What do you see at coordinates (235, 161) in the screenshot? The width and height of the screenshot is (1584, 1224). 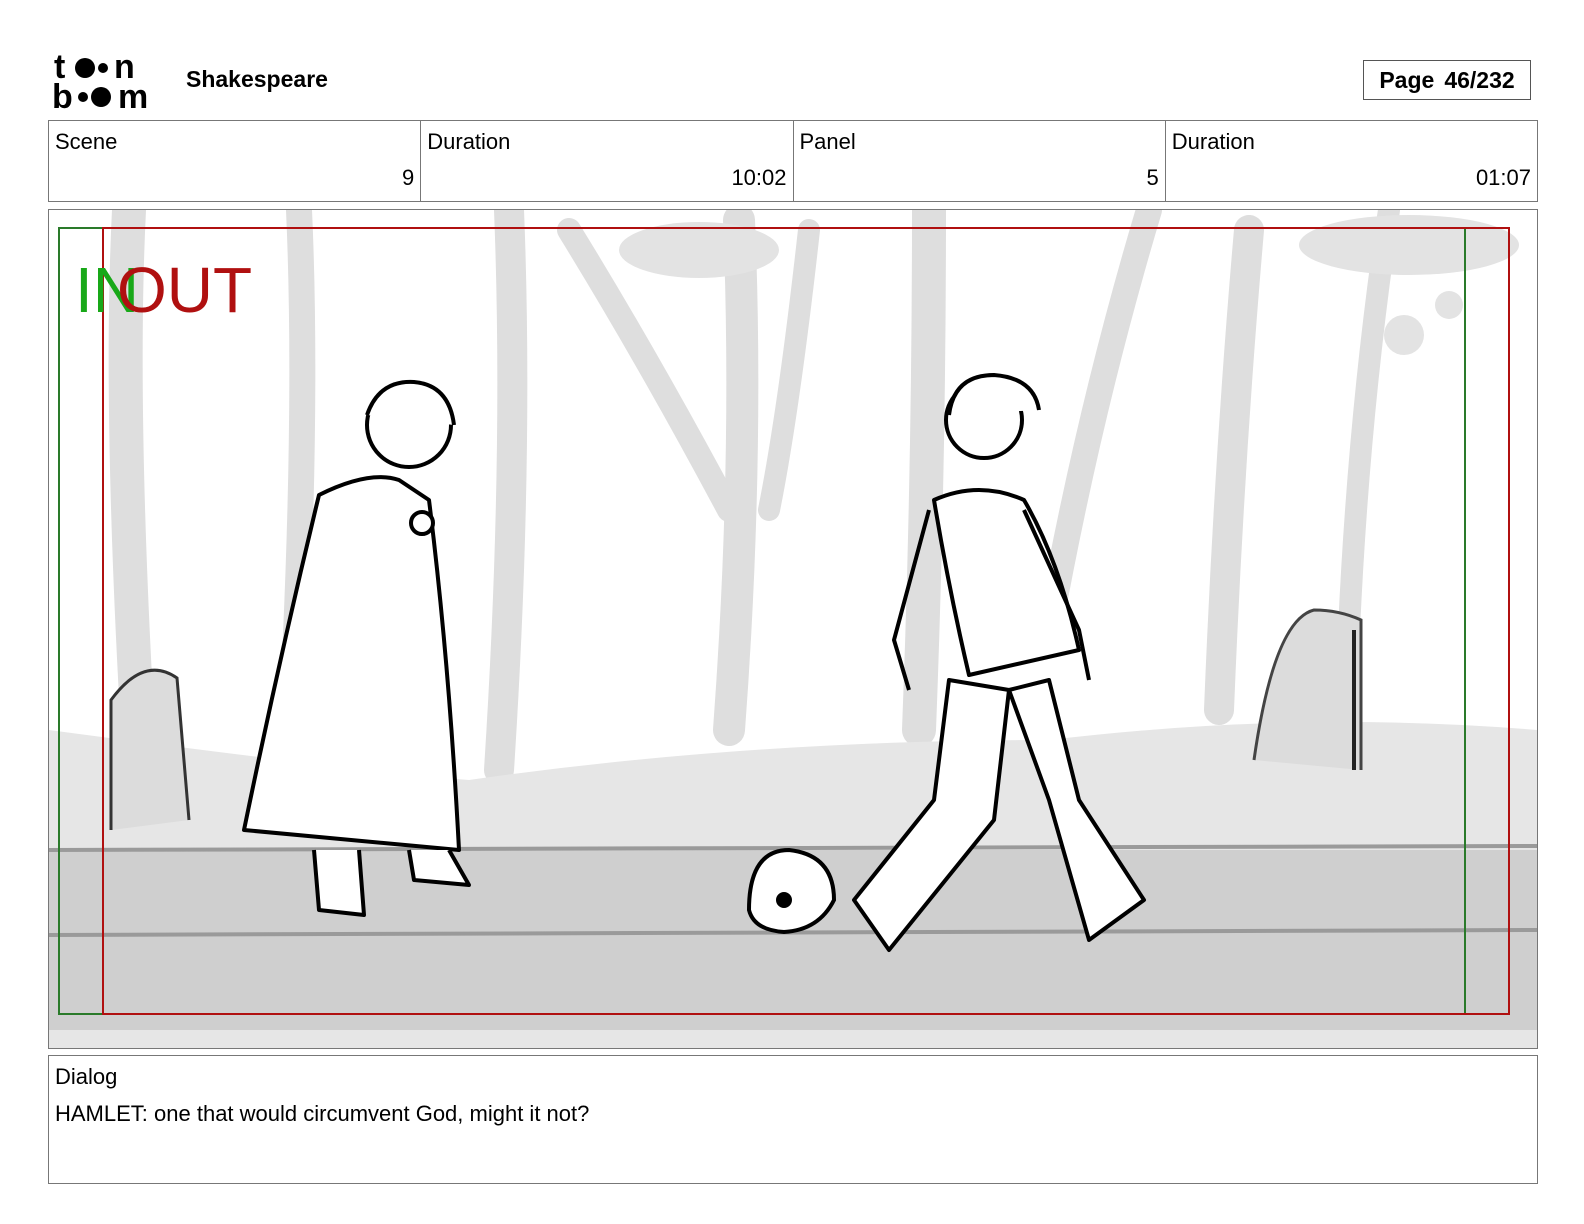 I see `scene-cell: Scene 9` at bounding box center [235, 161].